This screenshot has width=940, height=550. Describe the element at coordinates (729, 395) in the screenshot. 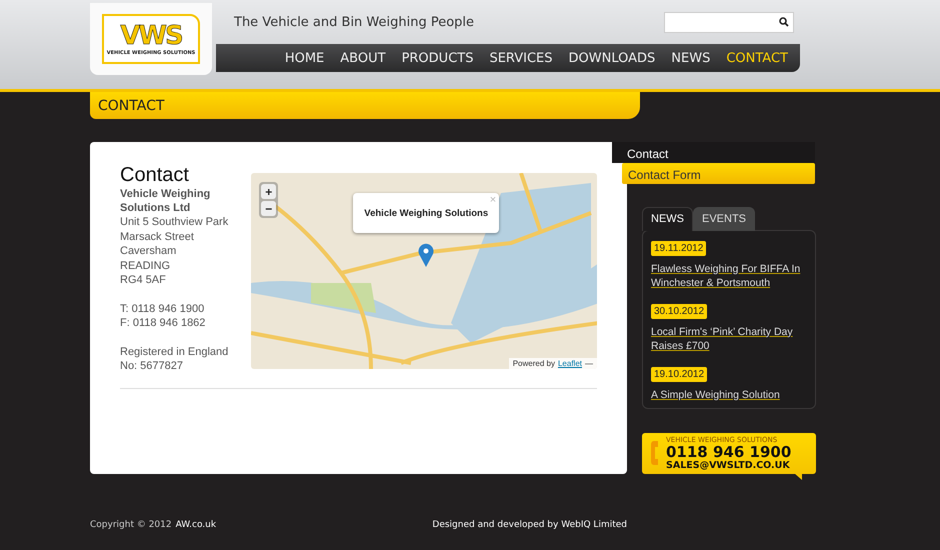

I see `news-link: A Simple Weighing Solution` at that location.